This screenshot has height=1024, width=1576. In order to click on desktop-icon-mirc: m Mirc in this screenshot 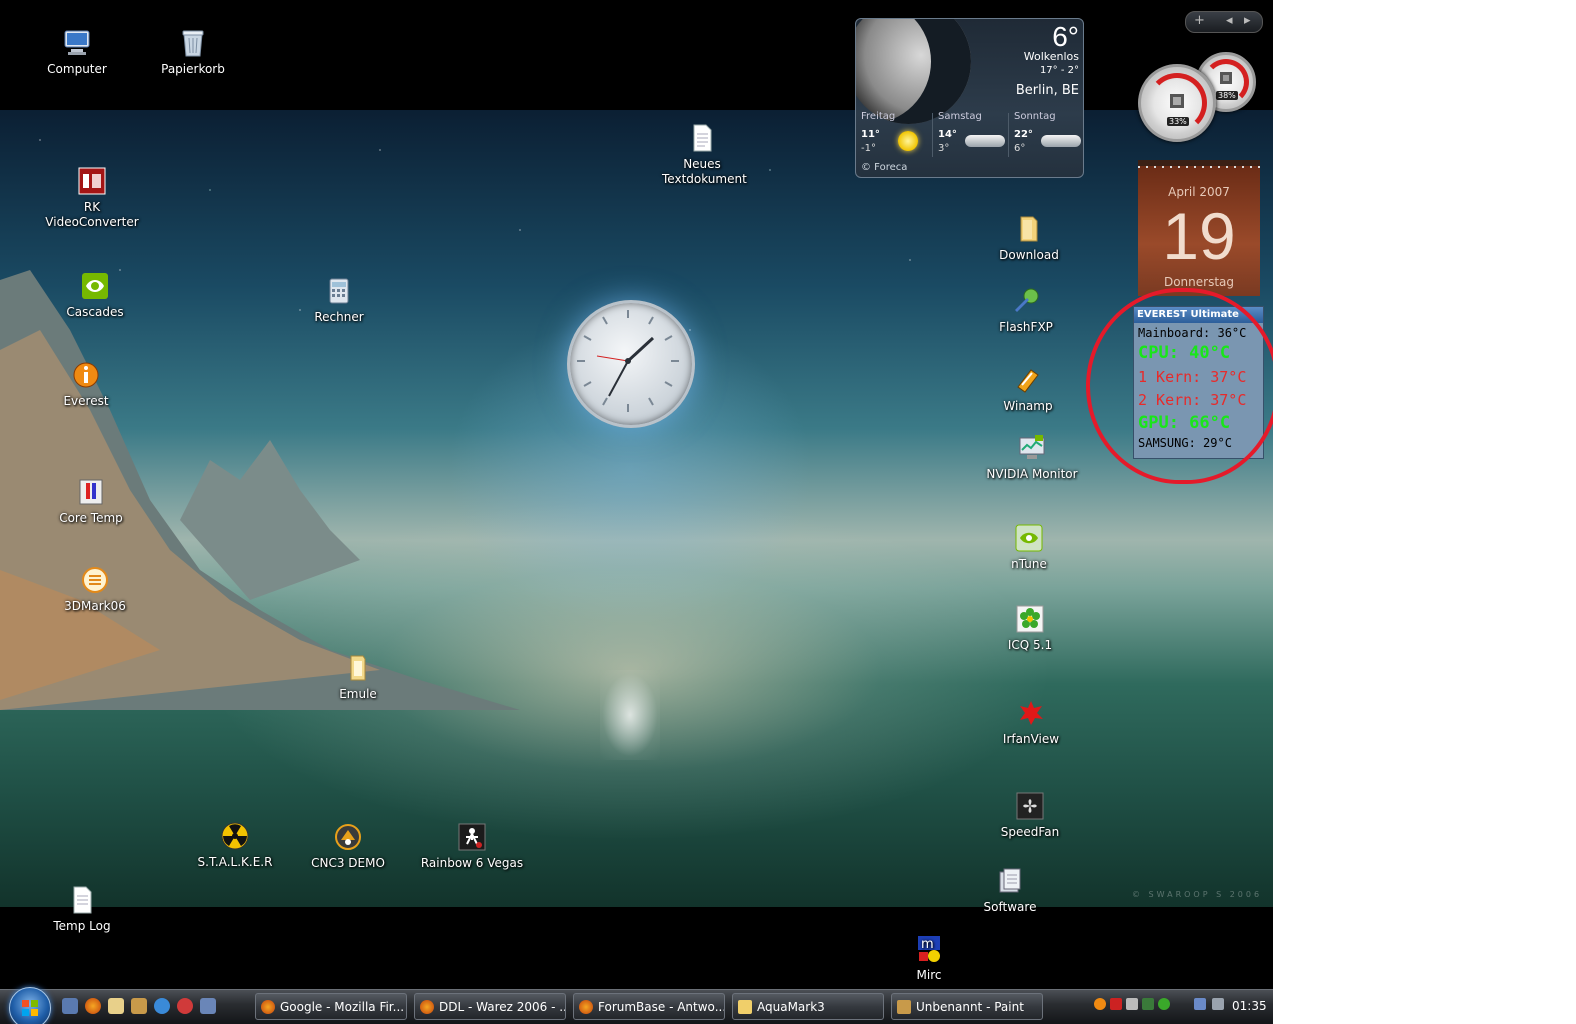, I will do `click(929, 958)`.